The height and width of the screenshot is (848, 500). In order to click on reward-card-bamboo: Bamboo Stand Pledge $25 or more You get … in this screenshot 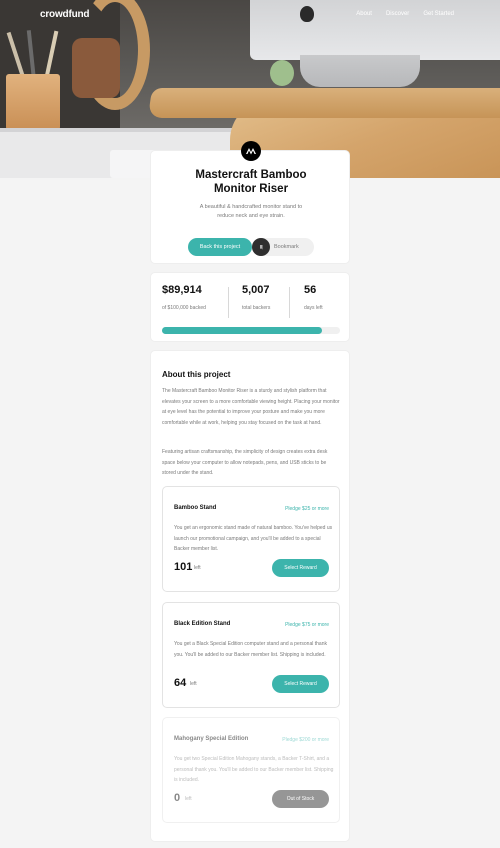, I will do `click(251, 539)`.